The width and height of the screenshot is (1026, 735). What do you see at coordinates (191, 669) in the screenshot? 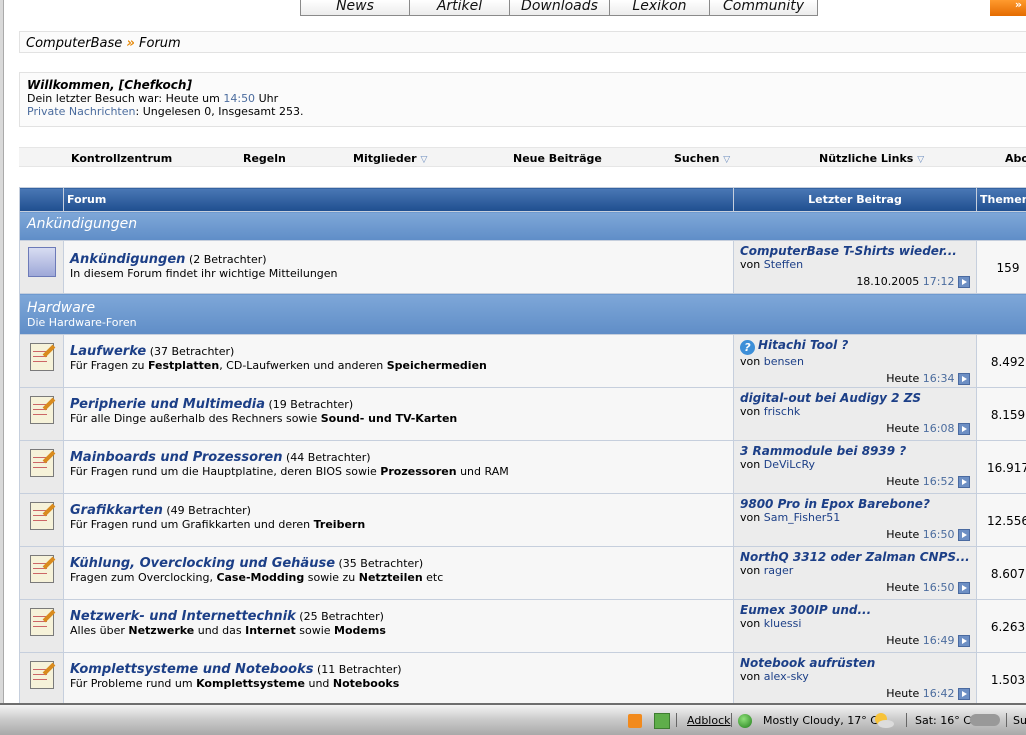
I see `forum-title-link: Komplettsysteme und Notebooks` at bounding box center [191, 669].